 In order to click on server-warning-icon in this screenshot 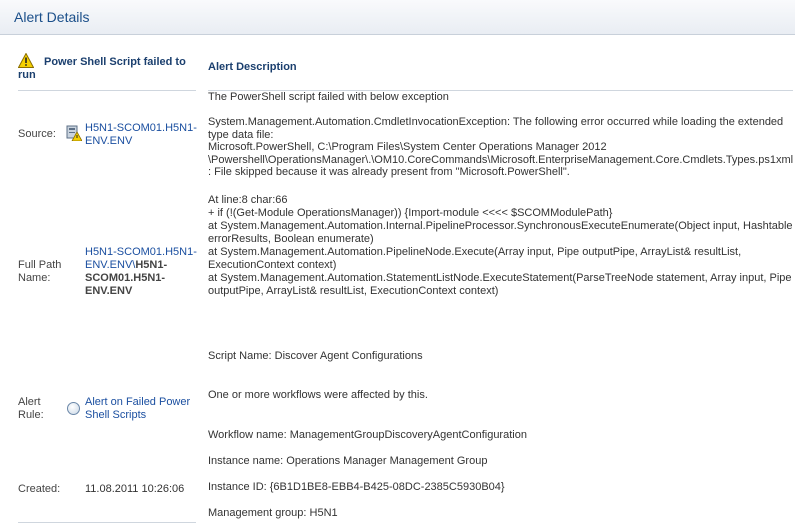, I will do `click(74, 133)`.